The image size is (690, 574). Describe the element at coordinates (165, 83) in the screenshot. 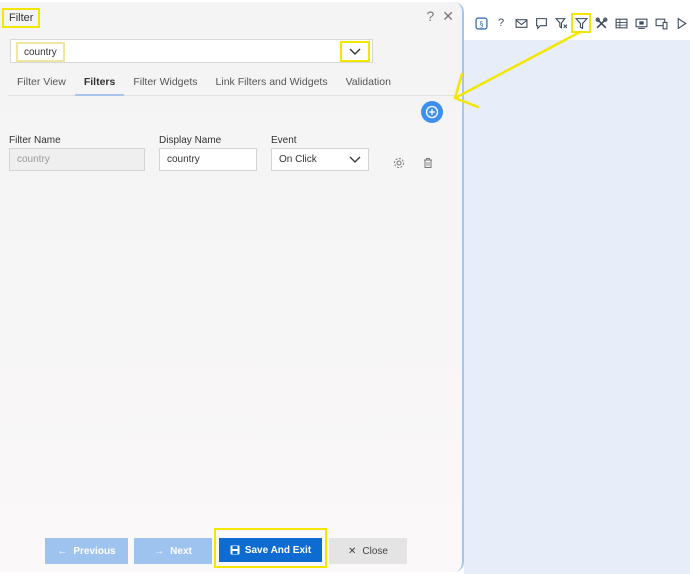

I see `tab-filter-widgets: Filter Widgets` at that location.